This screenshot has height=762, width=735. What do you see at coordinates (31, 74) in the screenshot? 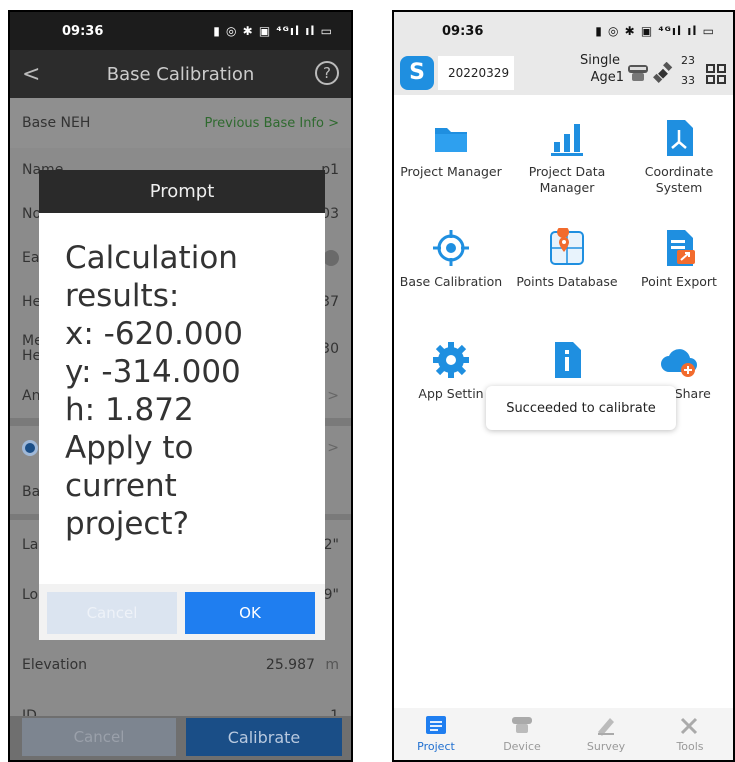
I see `back-icon: <` at bounding box center [31, 74].